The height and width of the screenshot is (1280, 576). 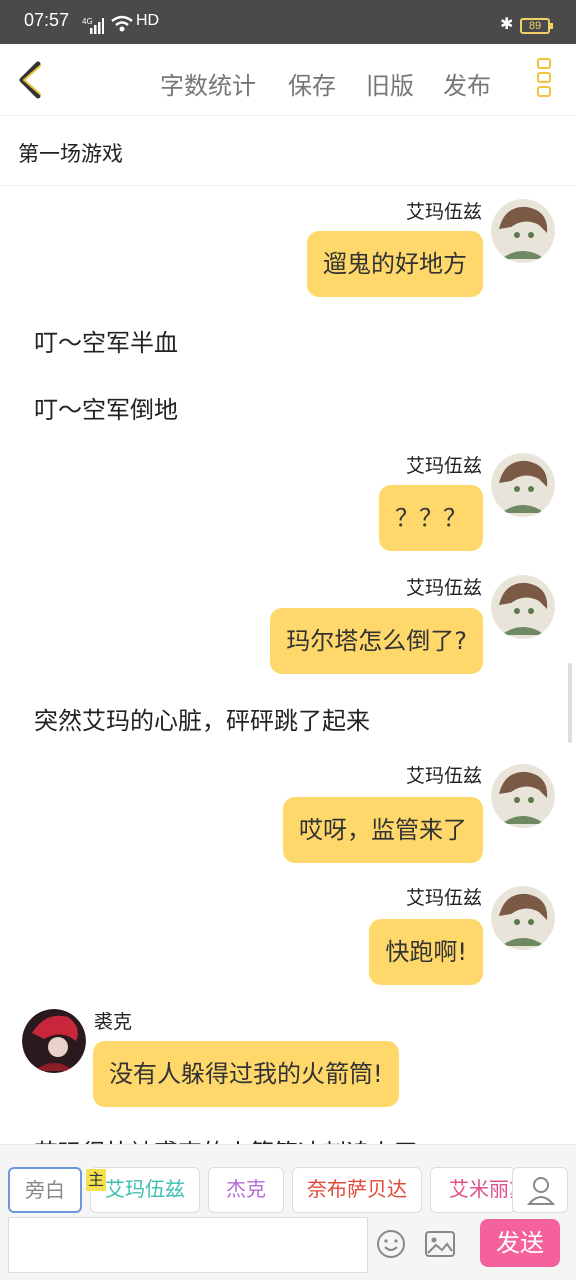 I want to click on composer-panel: 旁白 艾玛伍兹 主 杰克 奈布萨贝达 艾米丽黛尔 发送, so click(x=288, y=1212).